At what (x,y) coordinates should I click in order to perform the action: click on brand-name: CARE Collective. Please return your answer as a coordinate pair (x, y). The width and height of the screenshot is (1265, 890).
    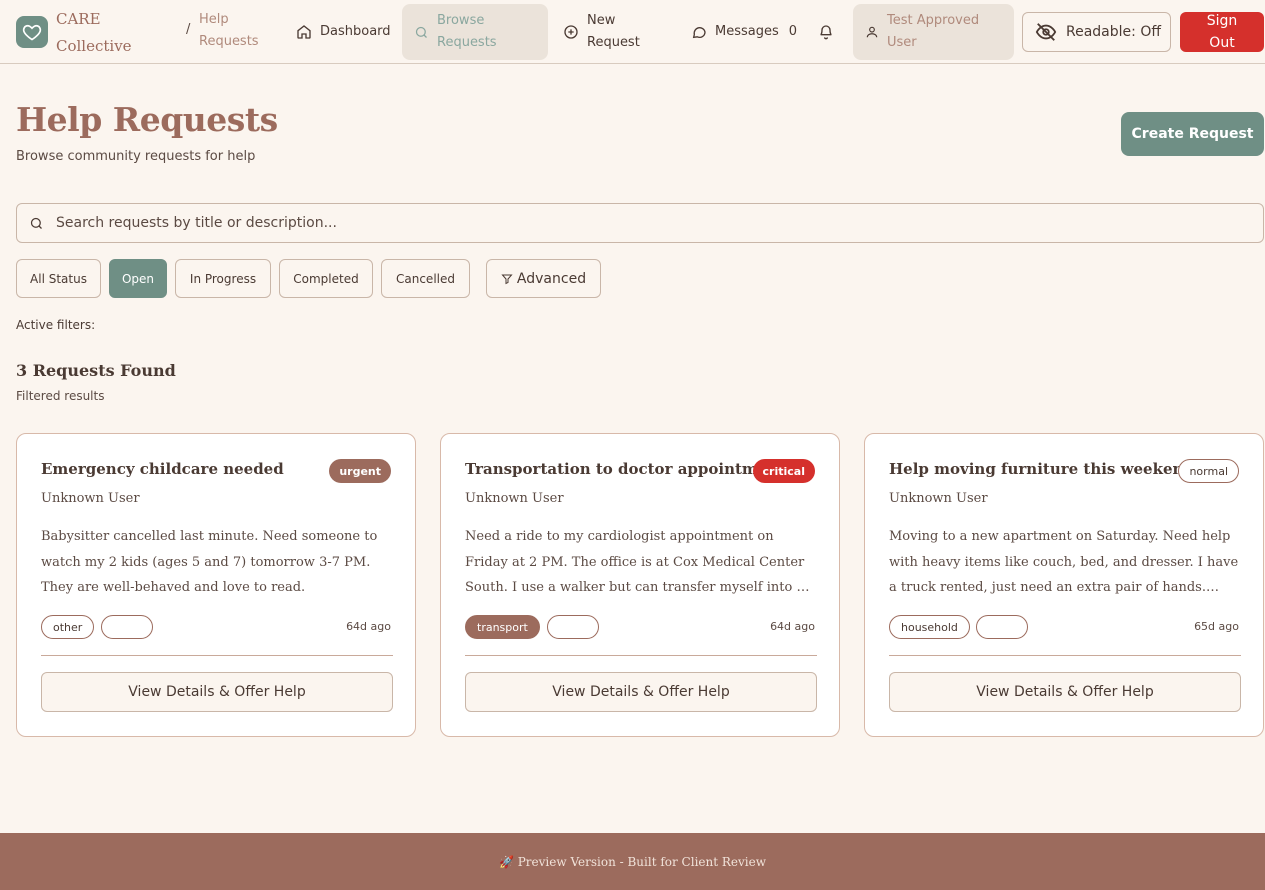
    Looking at the image, I should click on (116, 33).